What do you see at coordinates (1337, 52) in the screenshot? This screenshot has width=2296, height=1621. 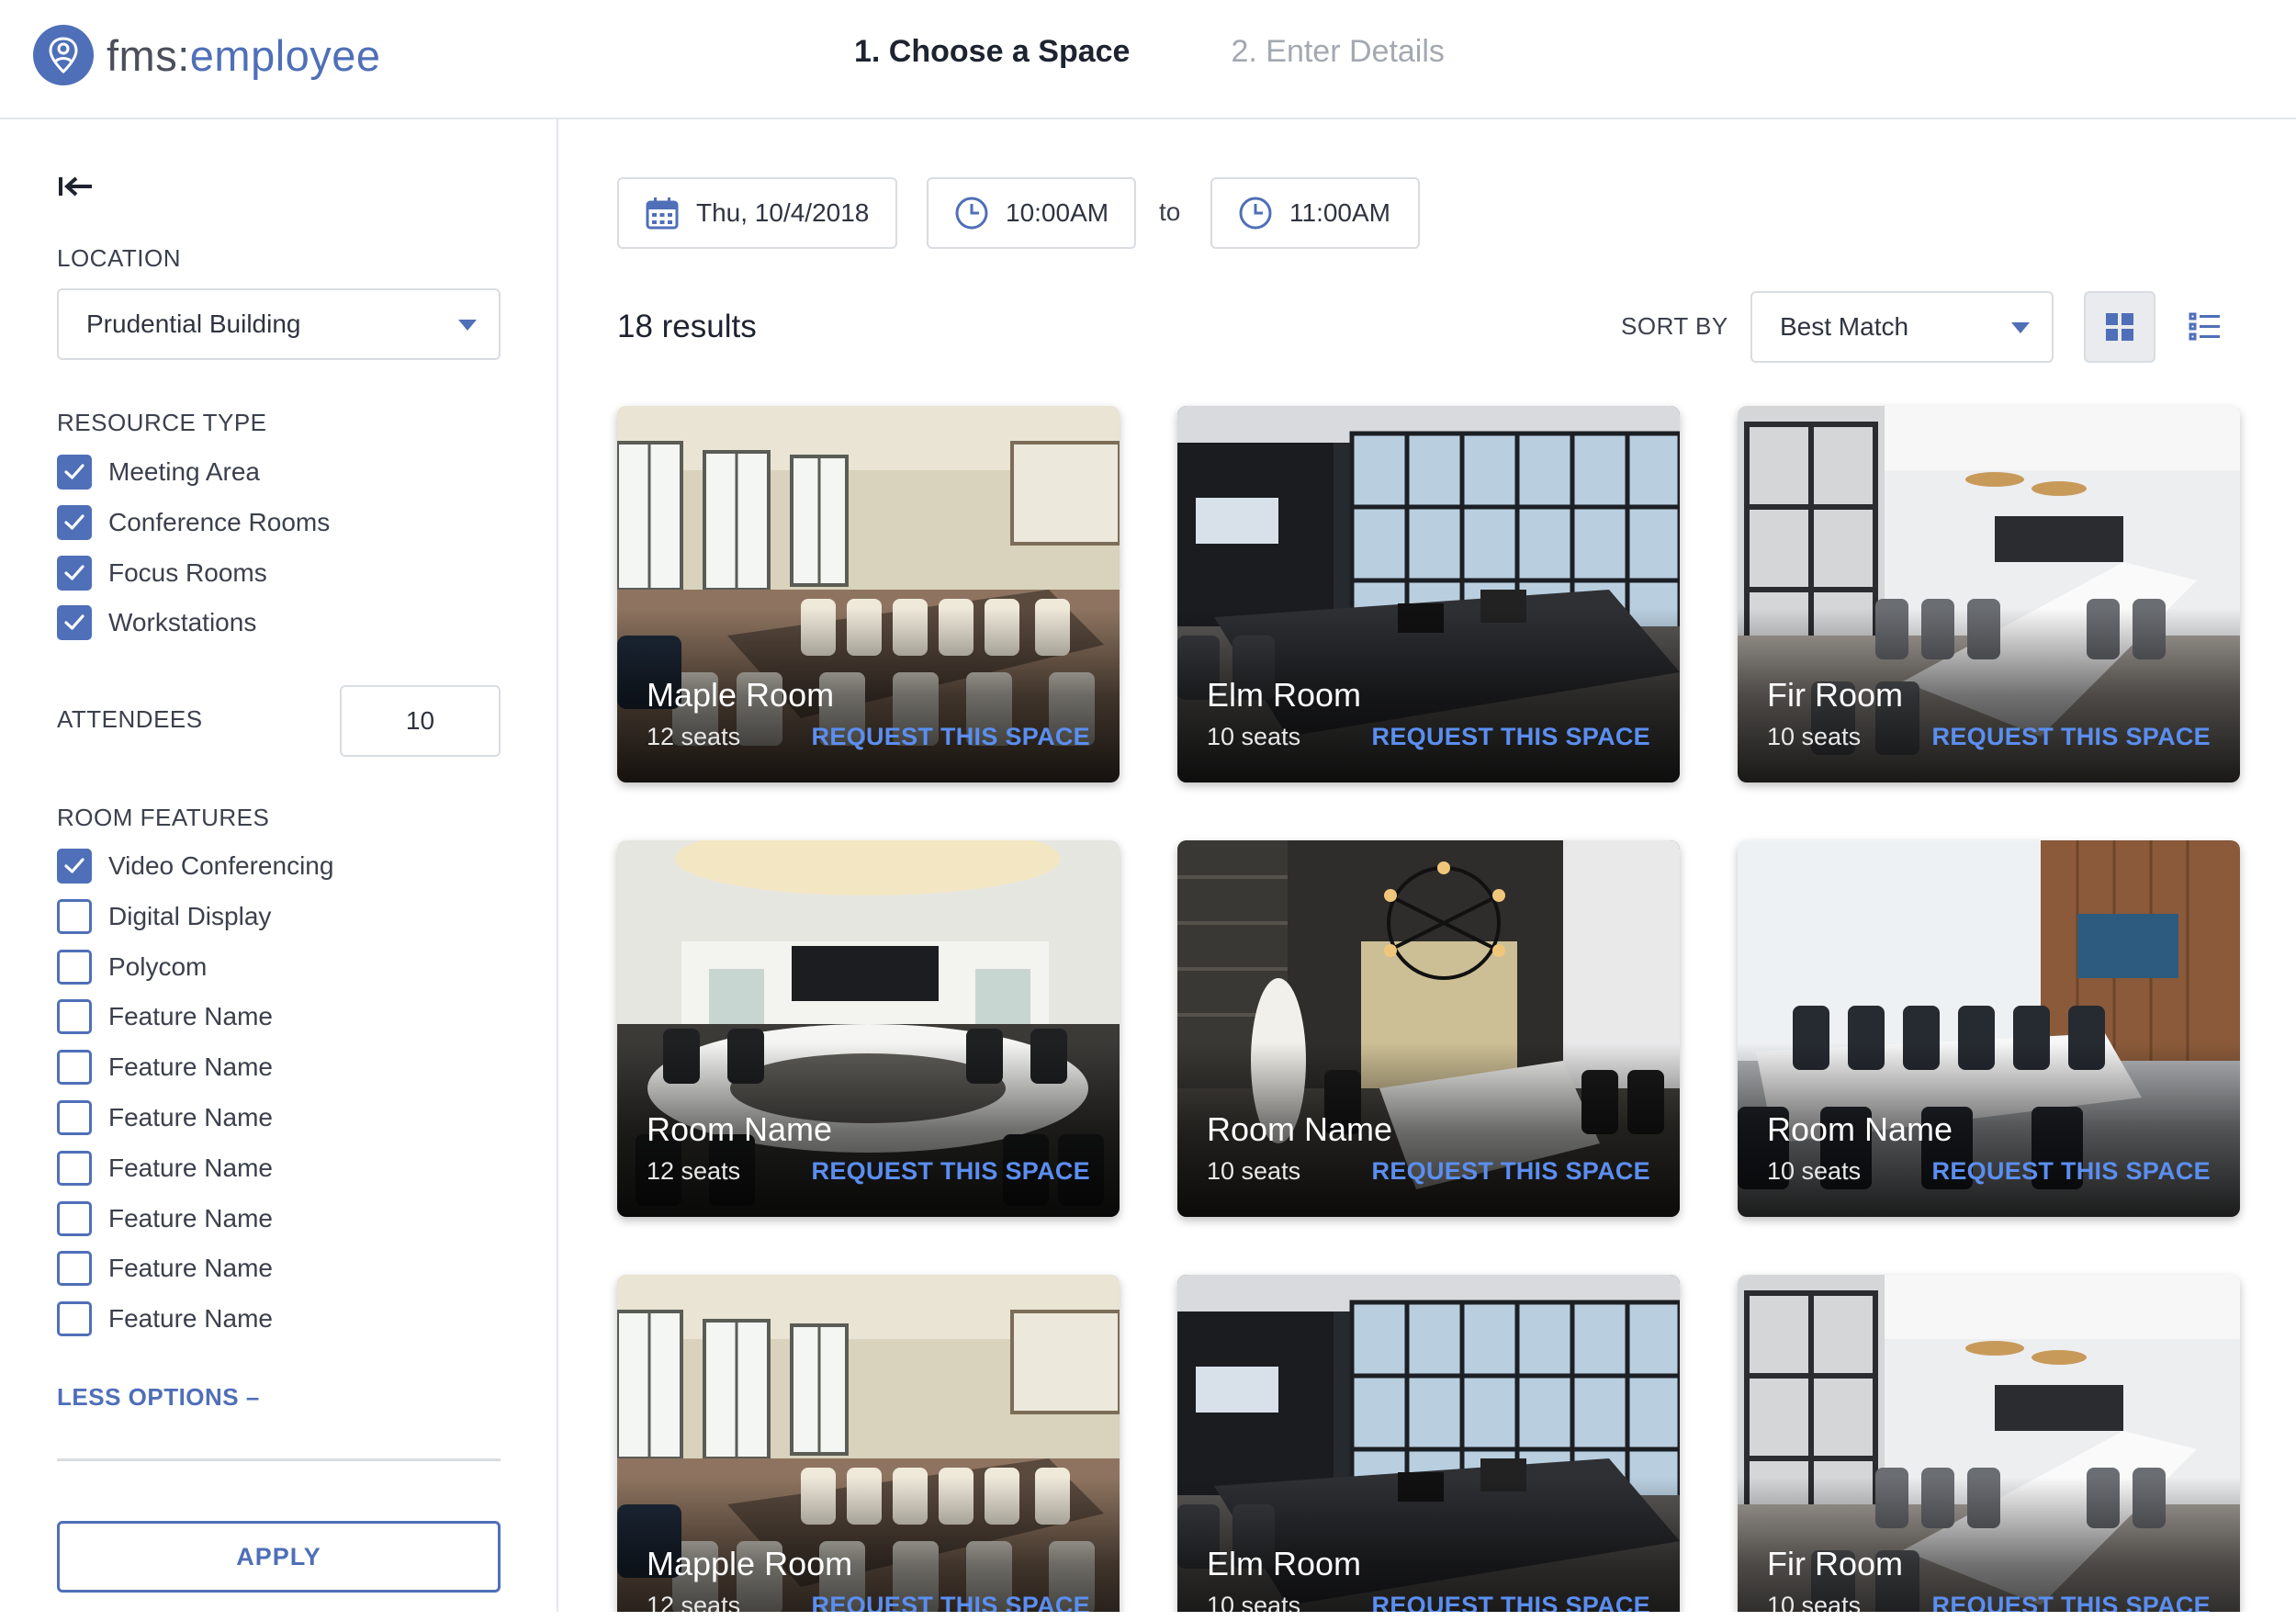 I see `step-enter-details: 2. Enter Details` at bounding box center [1337, 52].